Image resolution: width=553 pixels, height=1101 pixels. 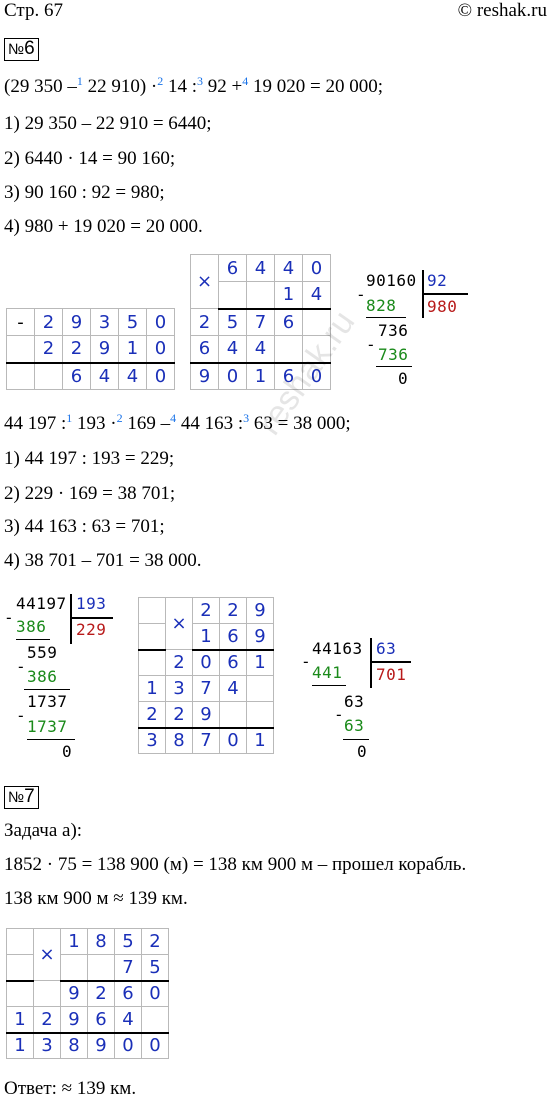 What do you see at coordinates (43, 830) in the screenshot?
I see `task-label: Задача а):` at bounding box center [43, 830].